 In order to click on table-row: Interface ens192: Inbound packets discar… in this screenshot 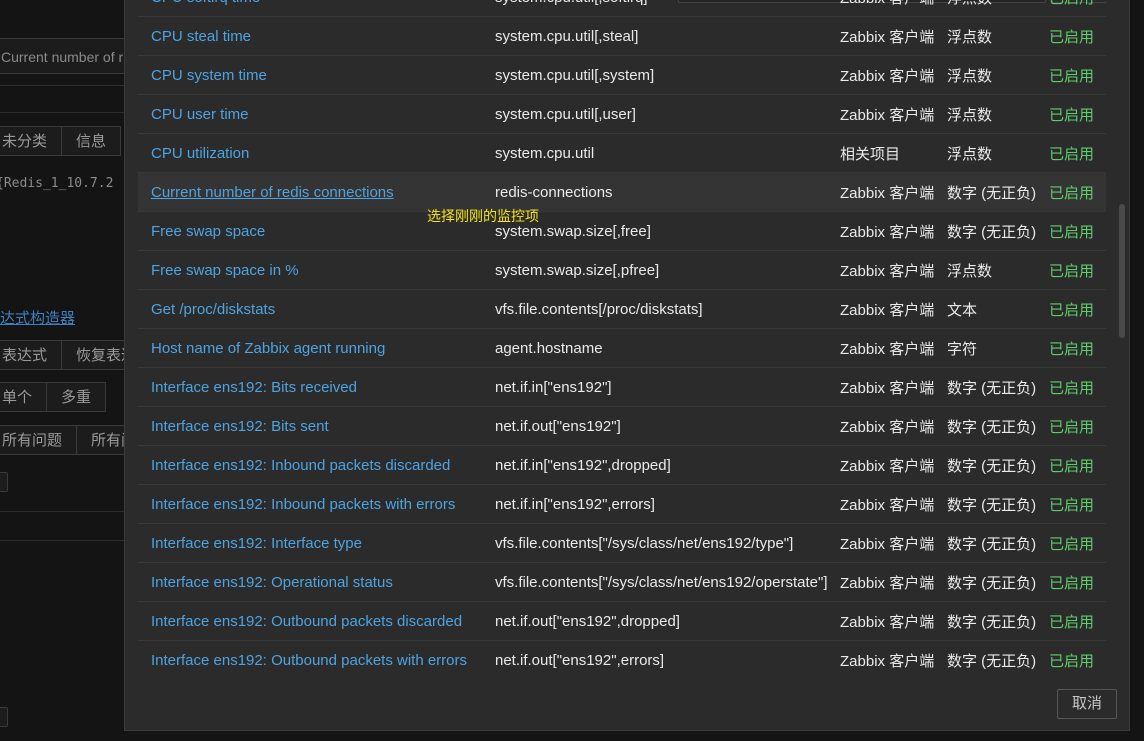, I will do `click(622, 465)`.